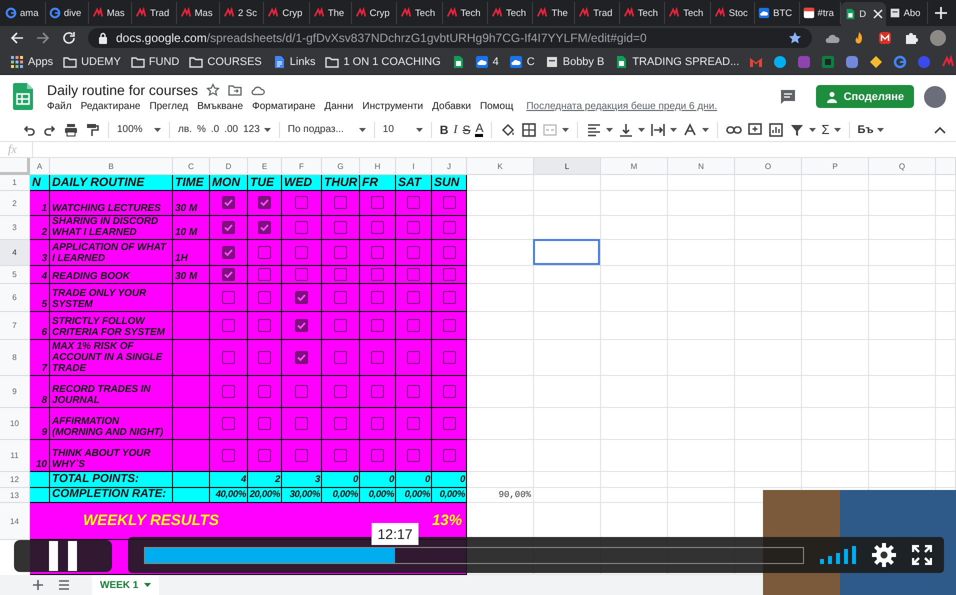  I want to click on row-header: 13, so click(15, 495).